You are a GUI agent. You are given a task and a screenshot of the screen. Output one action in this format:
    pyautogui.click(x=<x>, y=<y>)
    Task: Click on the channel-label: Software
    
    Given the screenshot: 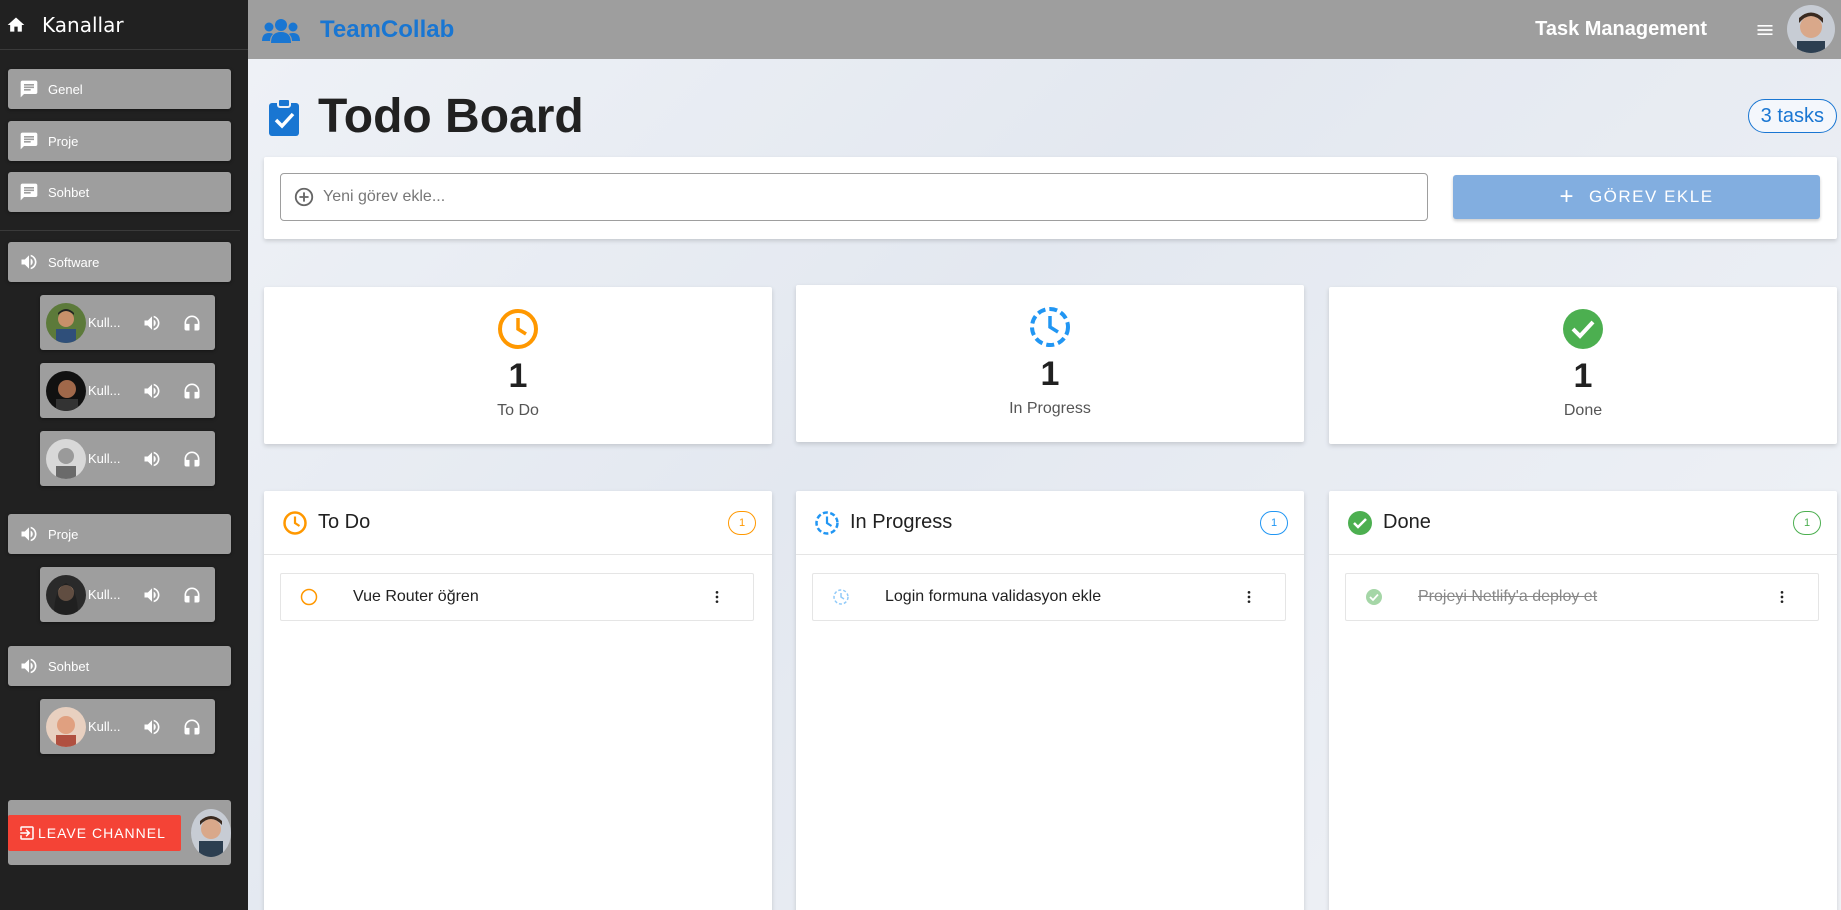 What is the action you would take?
    pyautogui.click(x=74, y=262)
    